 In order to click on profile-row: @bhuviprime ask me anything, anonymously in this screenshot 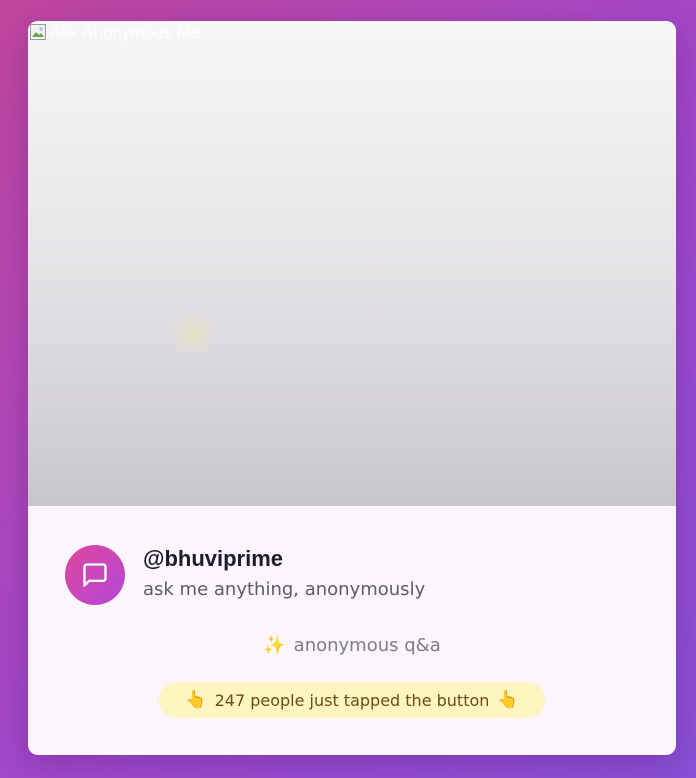, I will do `click(245, 575)`.